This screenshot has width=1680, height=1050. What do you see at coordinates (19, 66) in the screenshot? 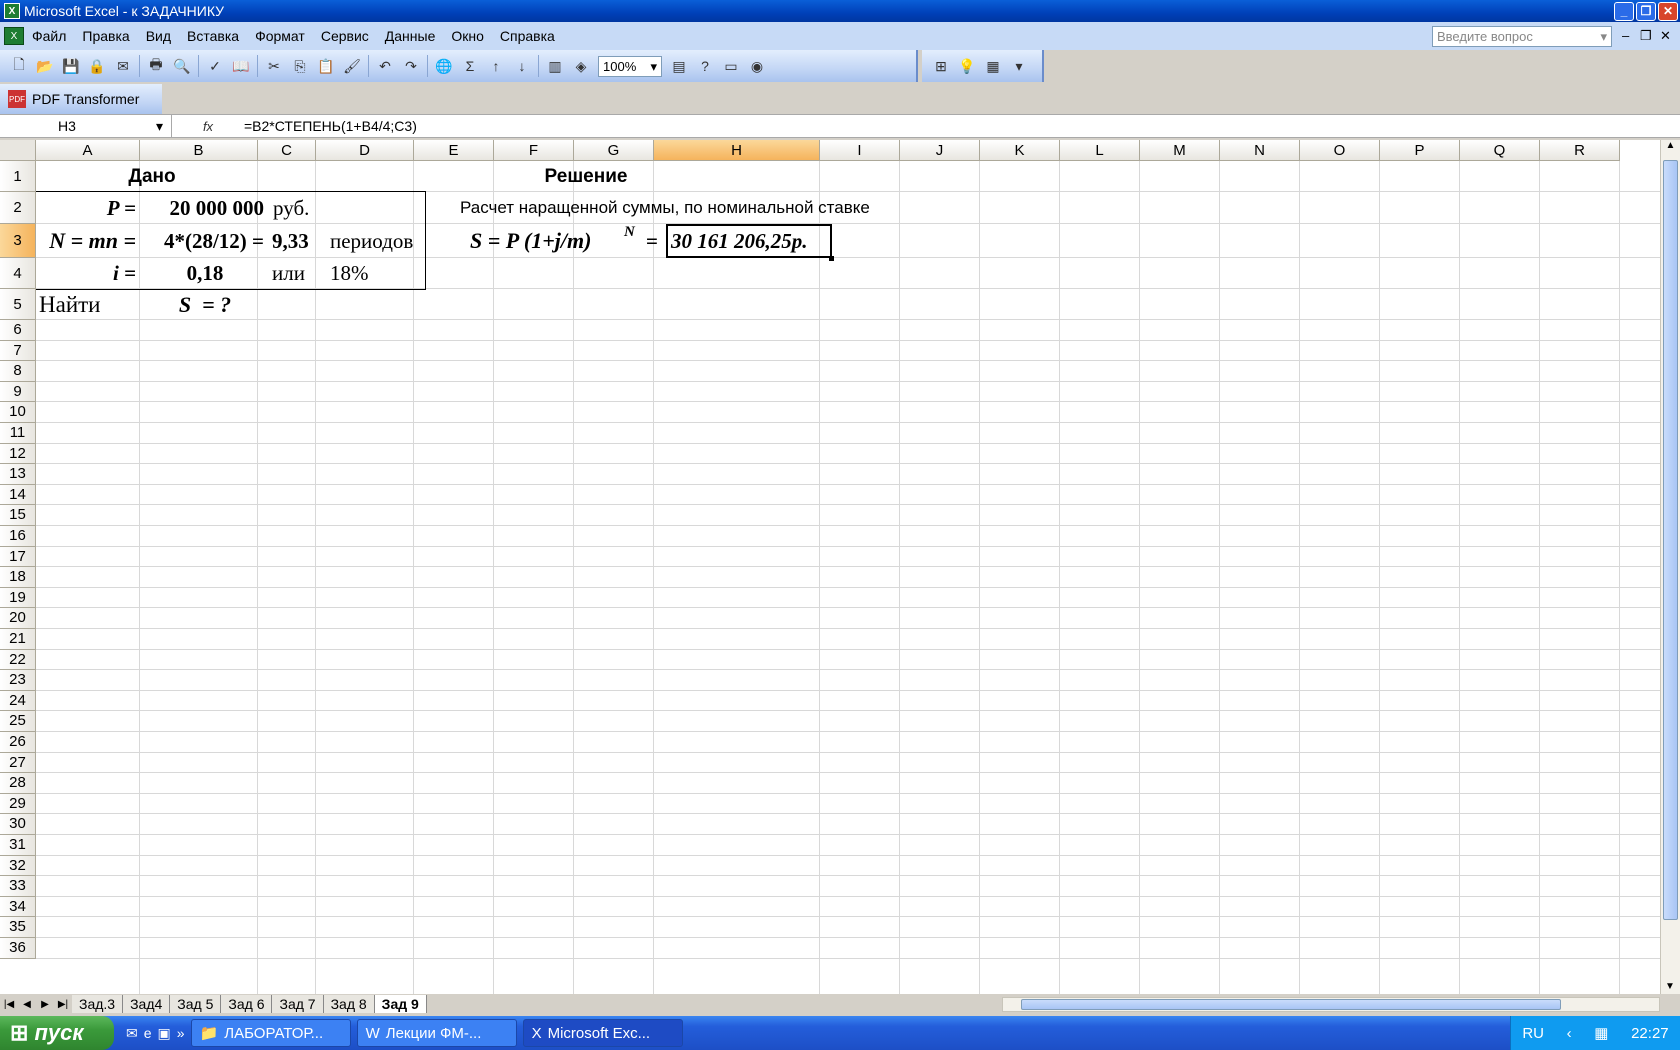
I see `new-icon: 🗋` at bounding box center [19, 66].